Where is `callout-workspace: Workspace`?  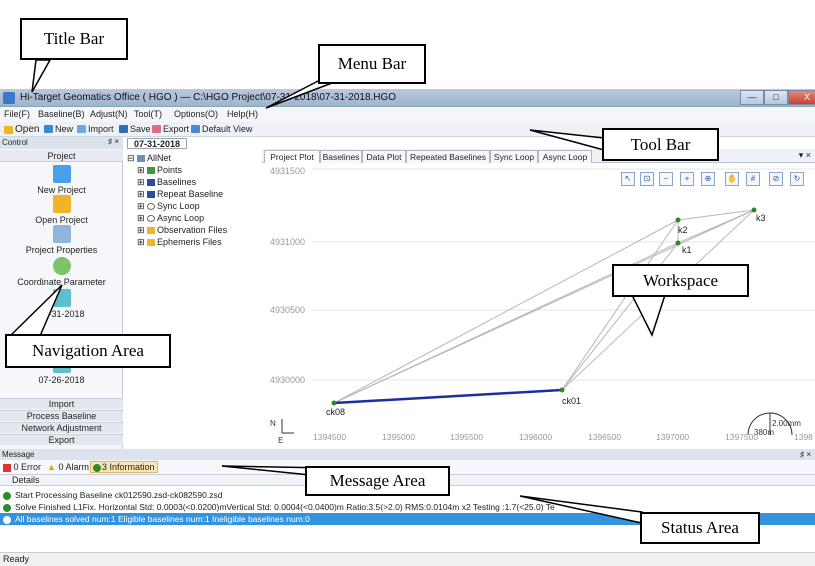 callout-workspace: Workspace is located at coordinates (680, 280).